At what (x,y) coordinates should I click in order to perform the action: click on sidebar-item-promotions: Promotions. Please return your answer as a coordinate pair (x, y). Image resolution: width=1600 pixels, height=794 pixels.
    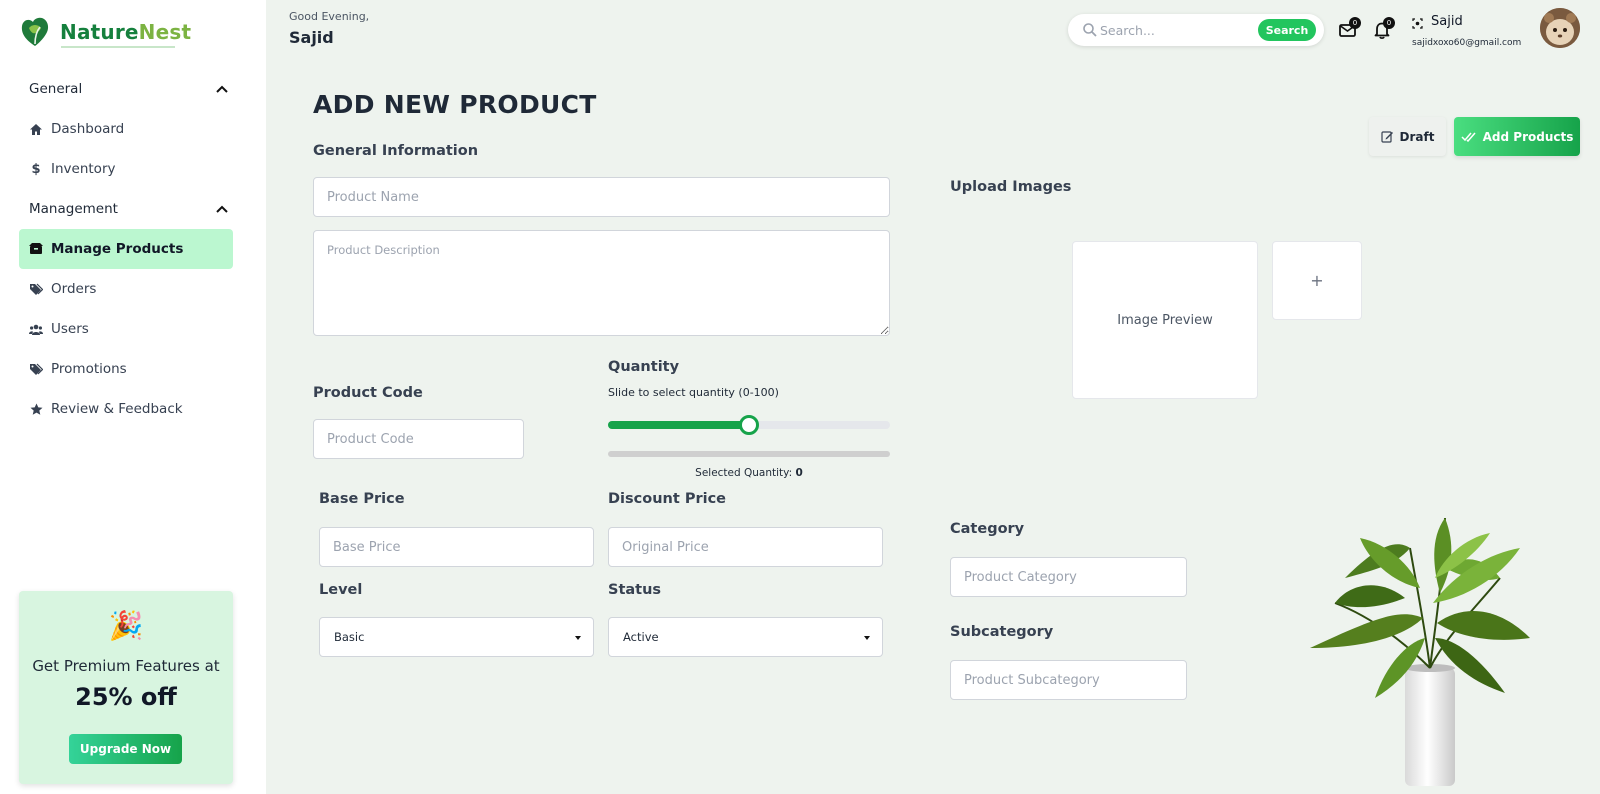
    Looking at the image, I should click on (126, 369).